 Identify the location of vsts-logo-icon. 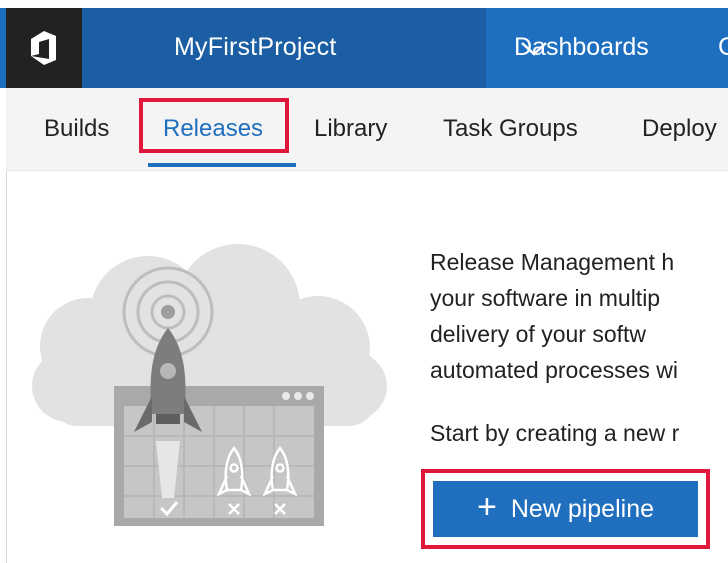
(43, 48).